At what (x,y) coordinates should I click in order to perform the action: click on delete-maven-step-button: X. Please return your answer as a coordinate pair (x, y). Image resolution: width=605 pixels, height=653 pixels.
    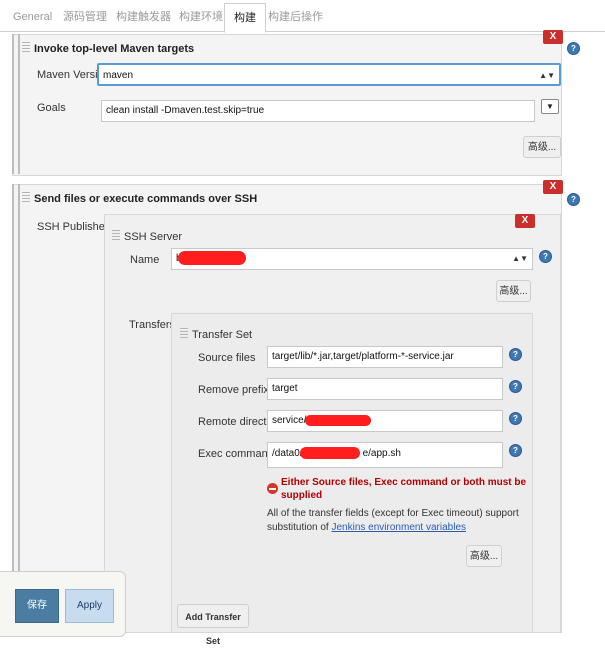
    Looking at the image, I should click on (553, 37).